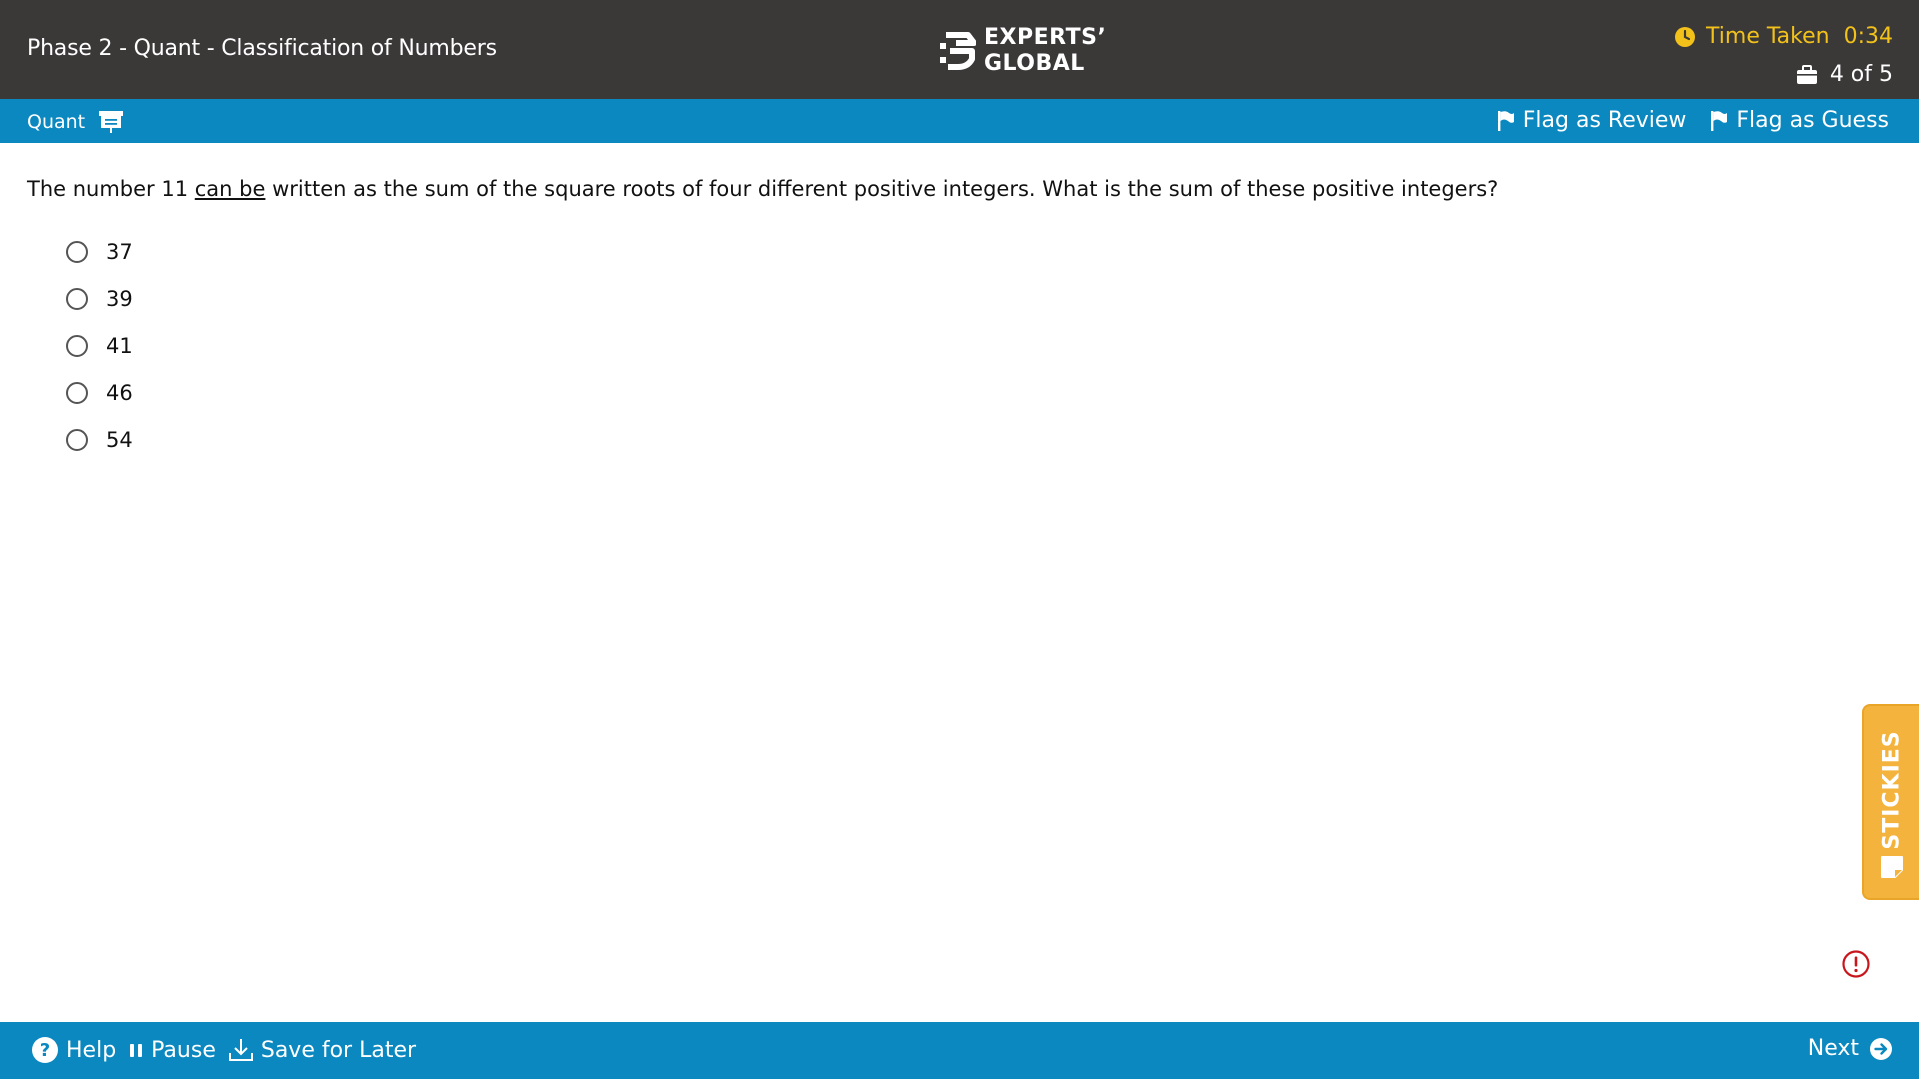 This screenshot has width=1919, height=1079. I want to click on time-taken: Time Taken 0:34, so click(1783, 36).